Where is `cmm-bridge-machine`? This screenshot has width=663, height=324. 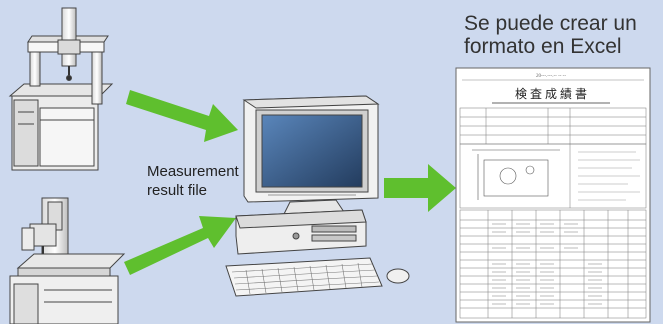
cmm-bridge-machine is located at coordinates (61, 89).